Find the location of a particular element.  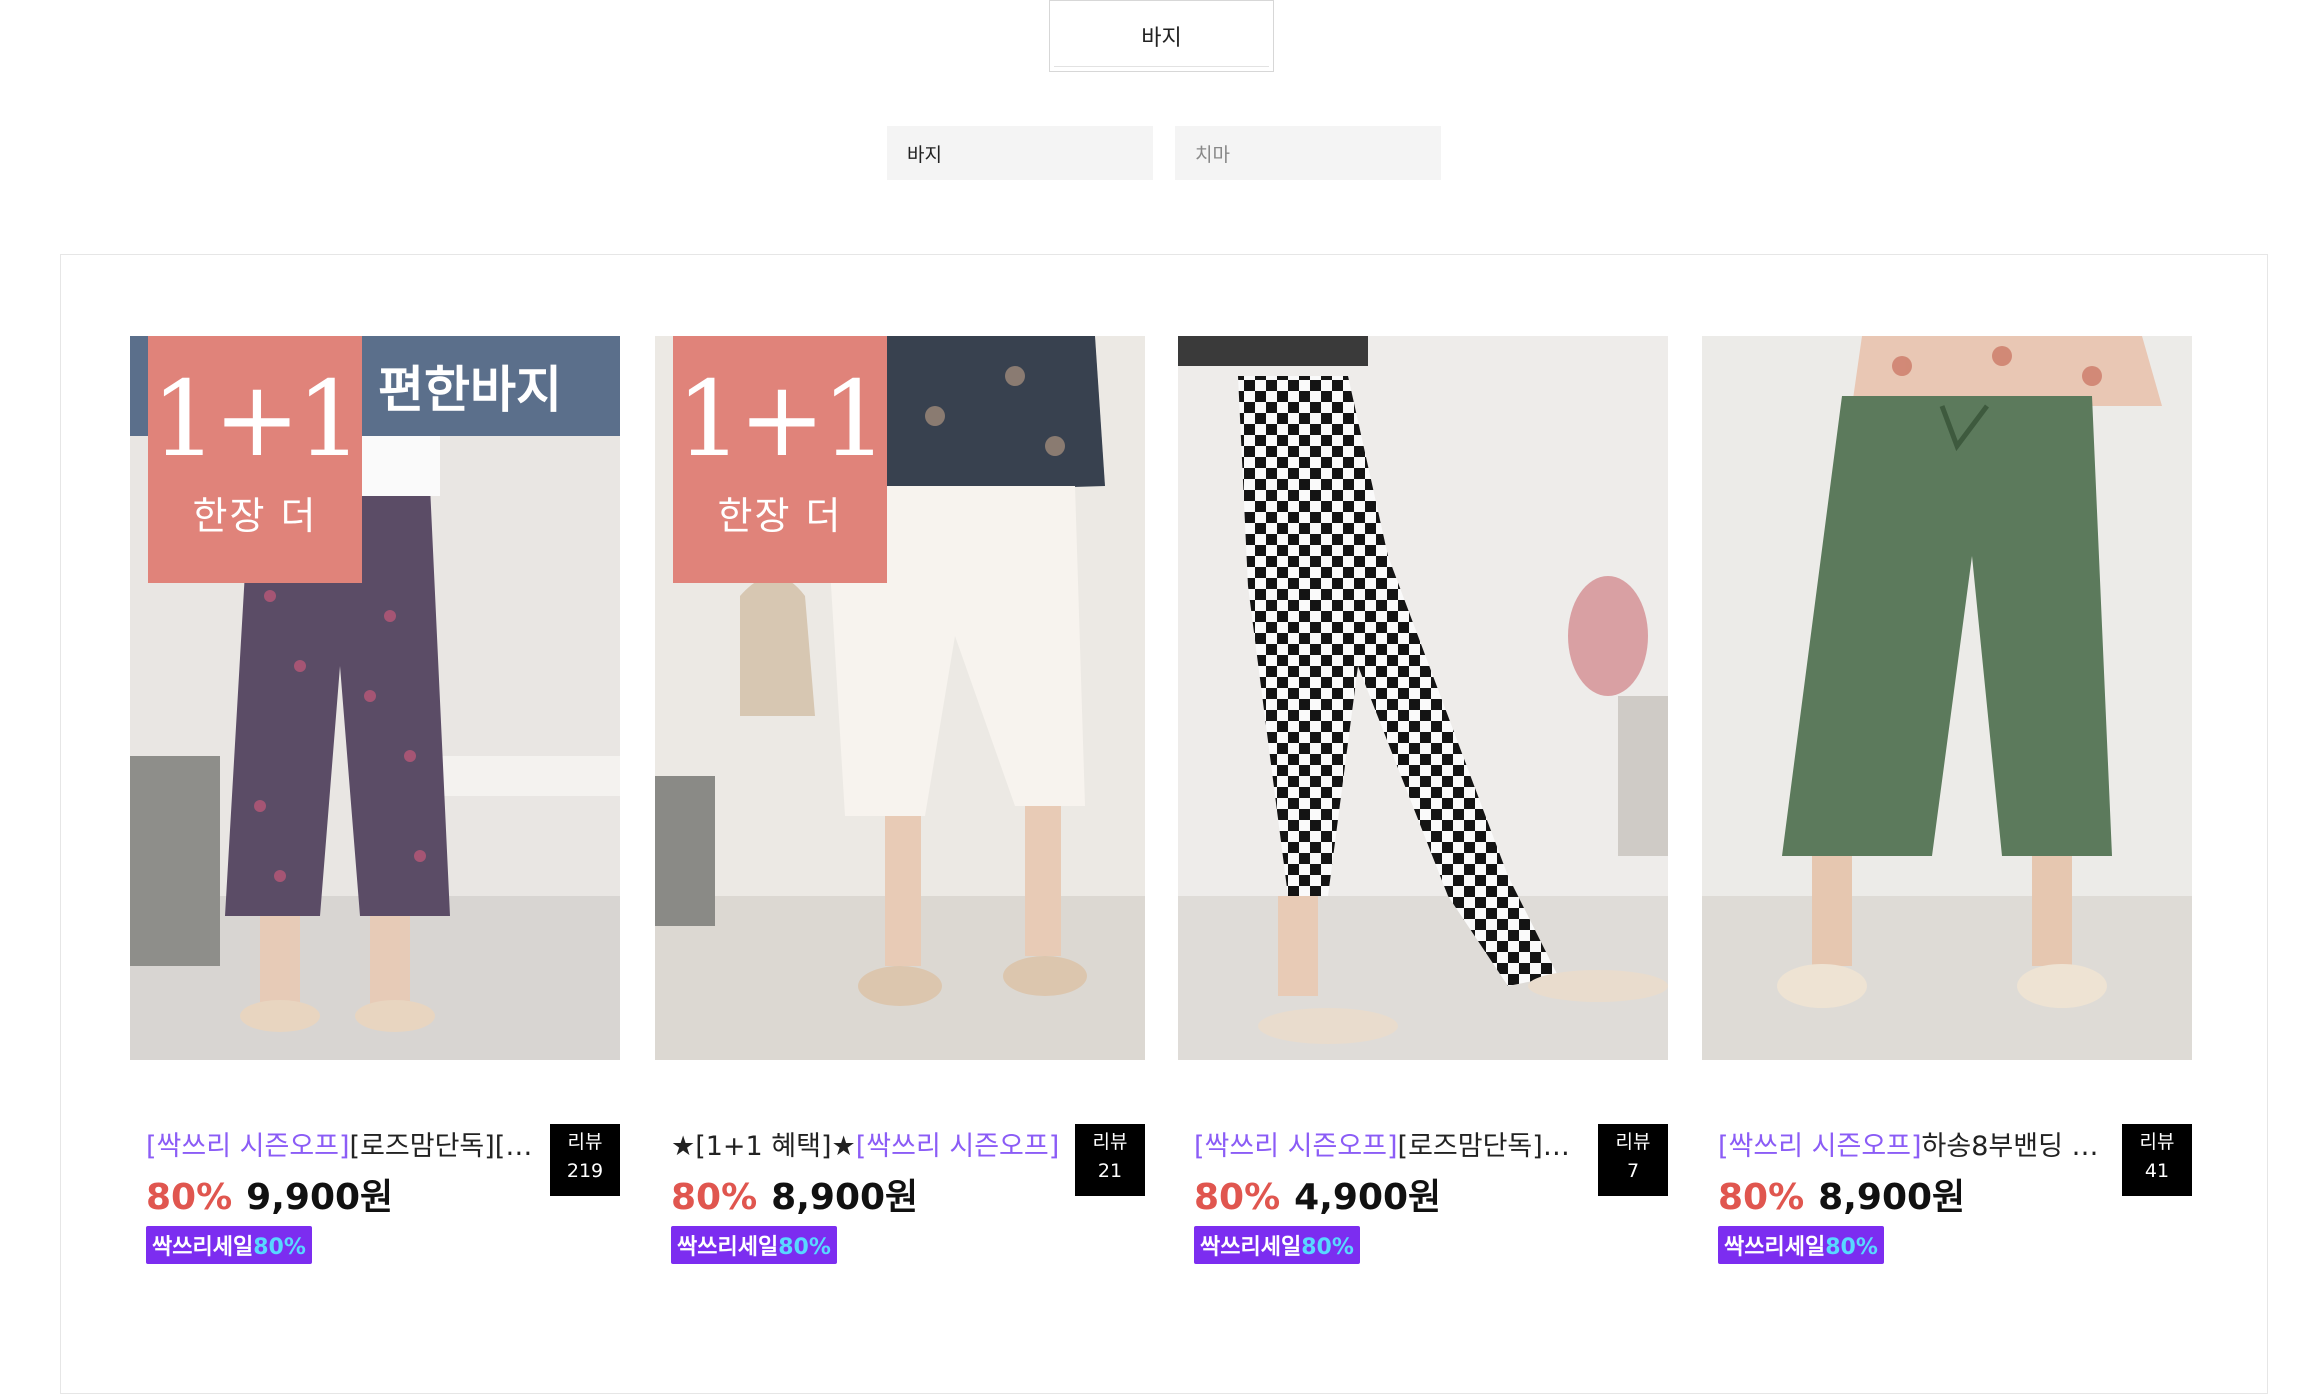

category-tab-pants: 바지 is located at coordinates (1161, 36).